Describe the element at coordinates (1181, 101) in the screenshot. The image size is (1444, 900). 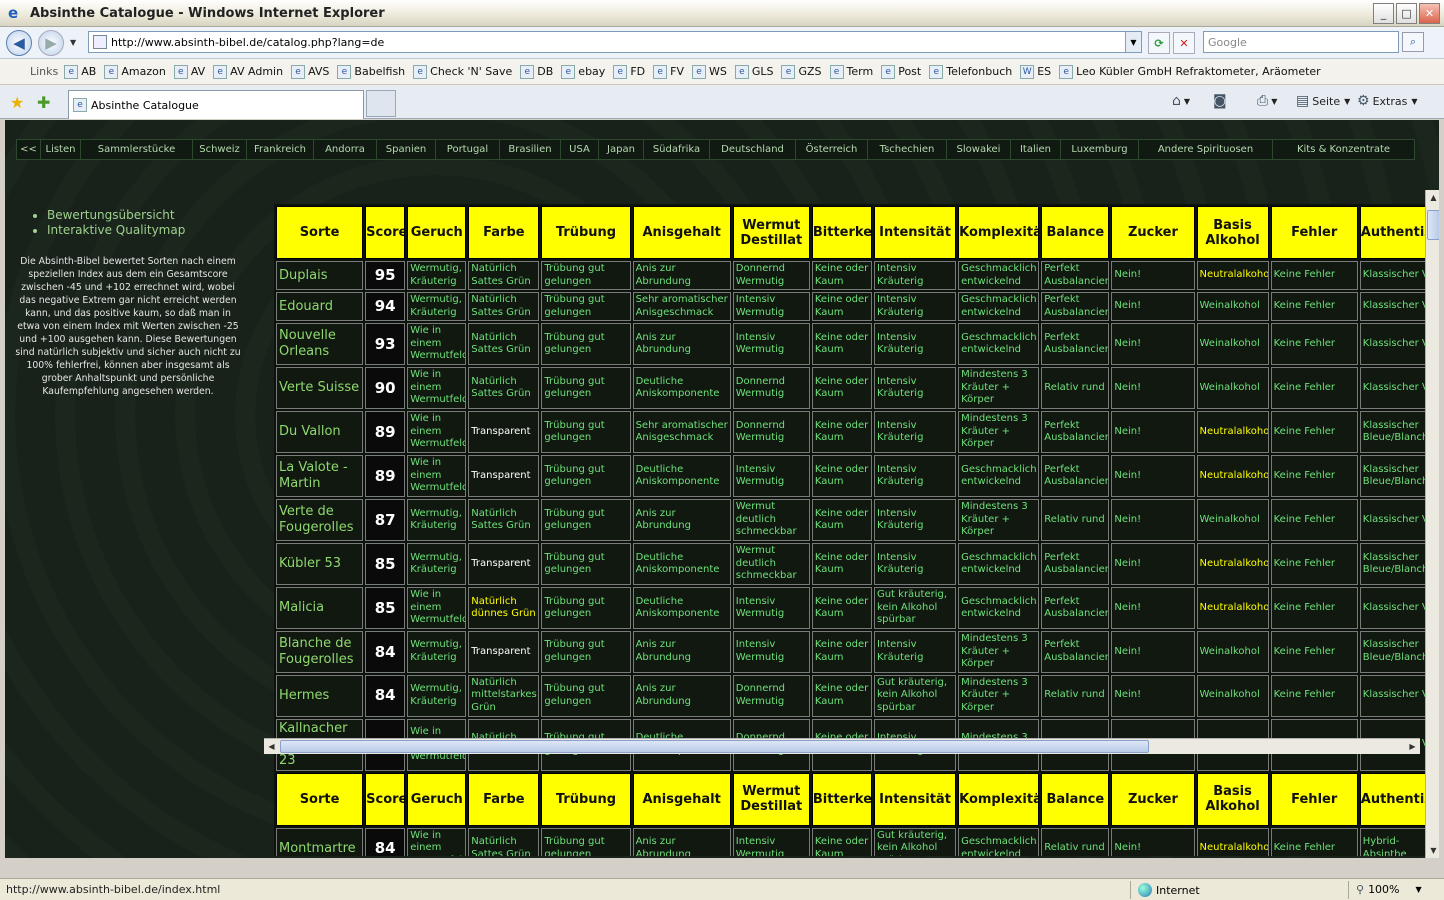
I see `home-button: ⌂ ▼` at that location.